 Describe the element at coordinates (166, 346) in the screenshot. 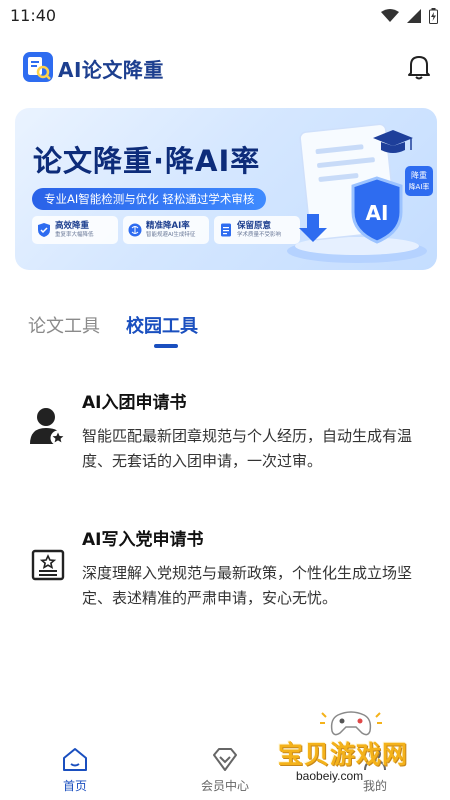

I see `active-tab-indicator` at that location.